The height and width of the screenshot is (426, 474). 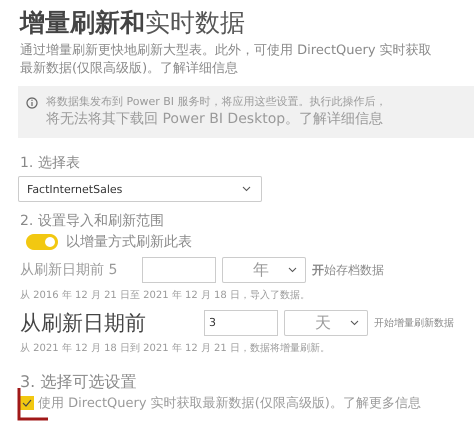 What do you see at coordinates (27, 403) in the screenshot?
I see `checkbox` at bounding box center [27, 403].